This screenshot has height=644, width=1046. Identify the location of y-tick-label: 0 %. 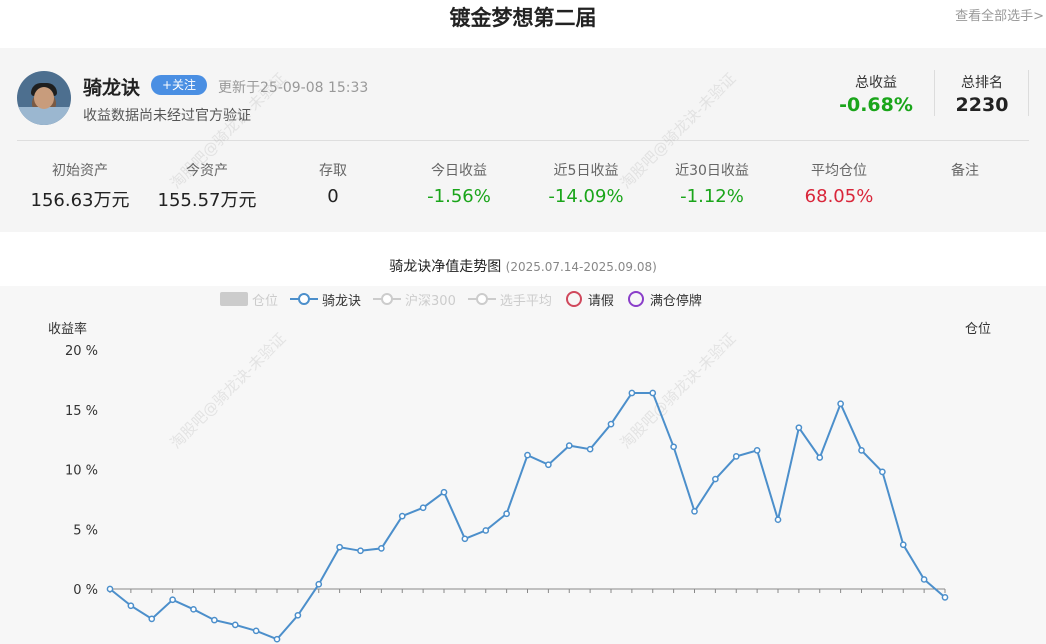
(85, 590).